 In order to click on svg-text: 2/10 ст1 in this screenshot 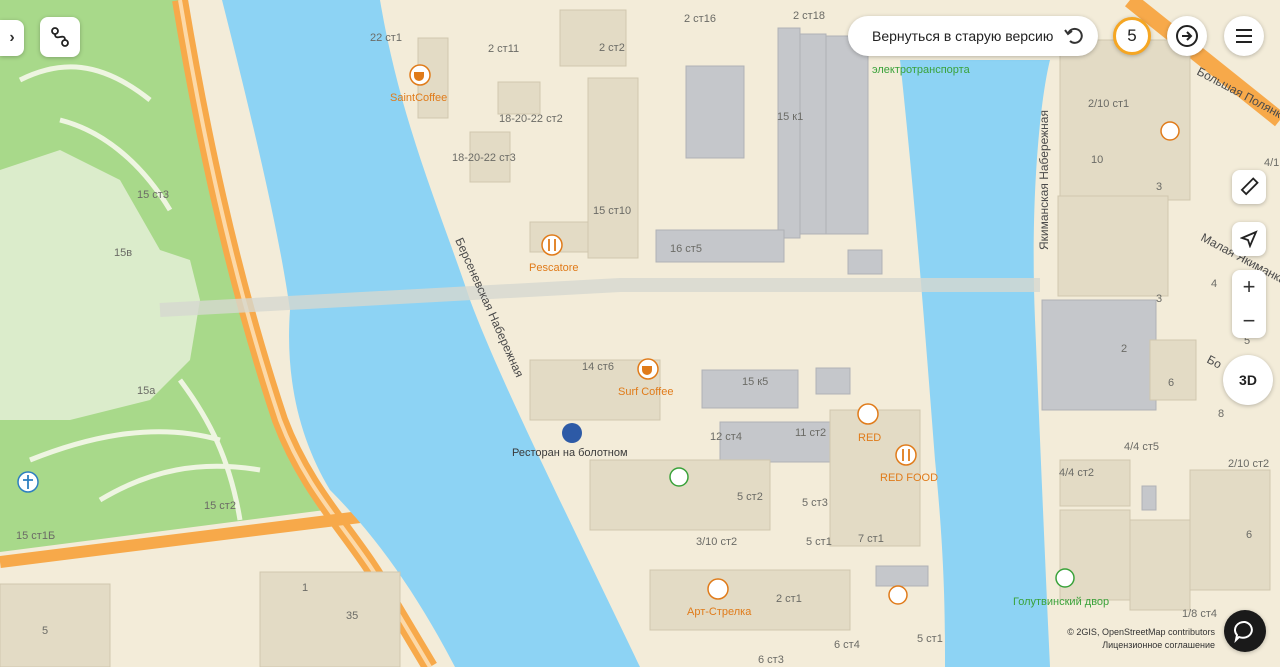, I will do `click(1108, 104)`.